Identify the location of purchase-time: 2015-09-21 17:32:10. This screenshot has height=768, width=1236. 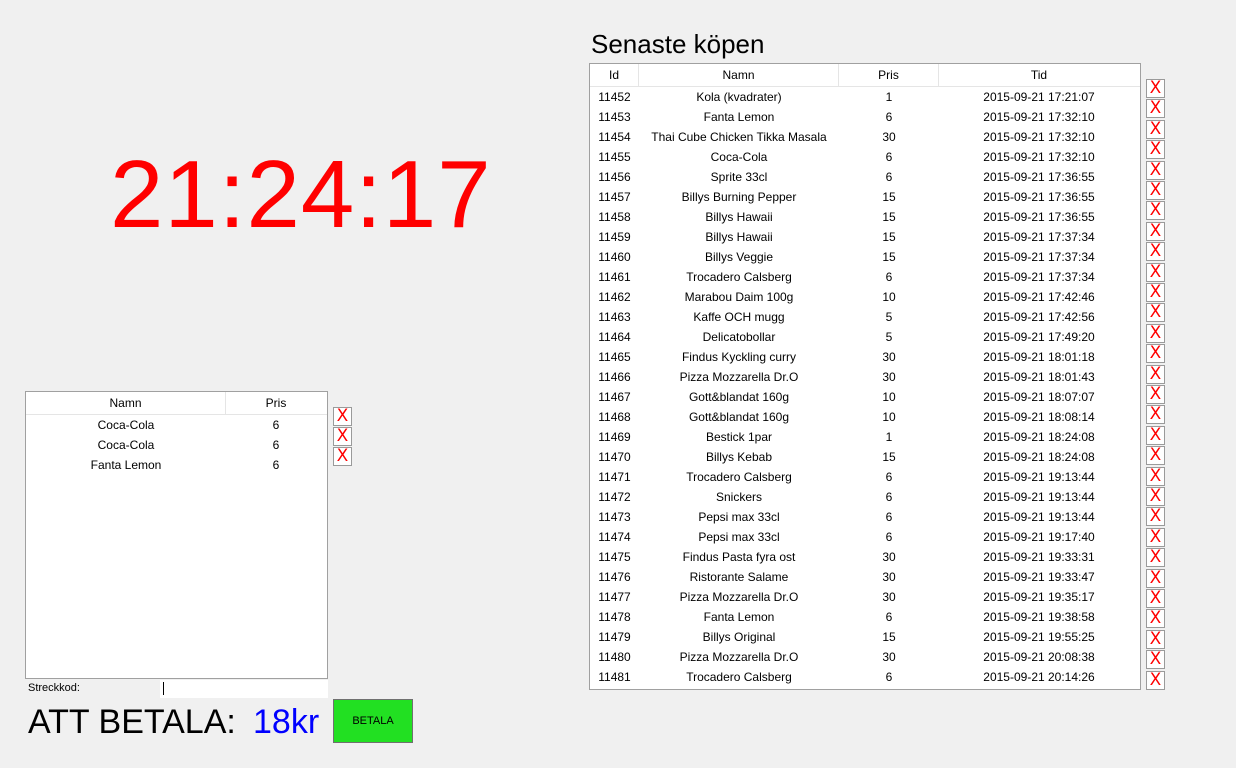
(1039, 117).